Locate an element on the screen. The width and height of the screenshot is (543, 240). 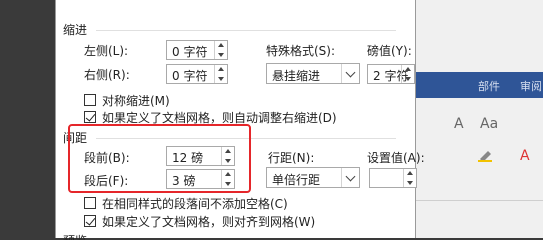
indent-by-label: 磅值(Y): is located at coordinates (389, 51).